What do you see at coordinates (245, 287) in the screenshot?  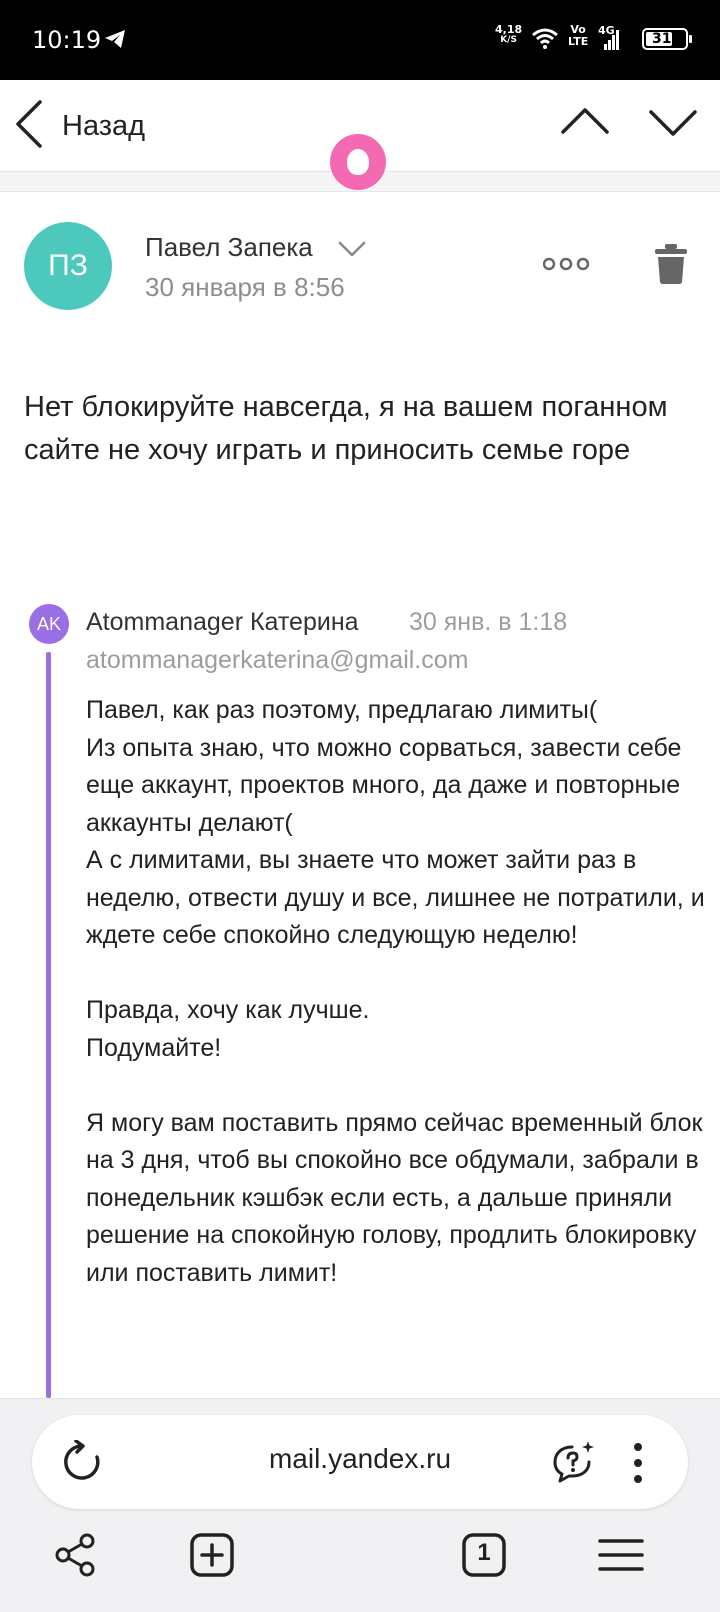 I see `message-date: 30 января в 8:56` at bounding box center [245, 287].